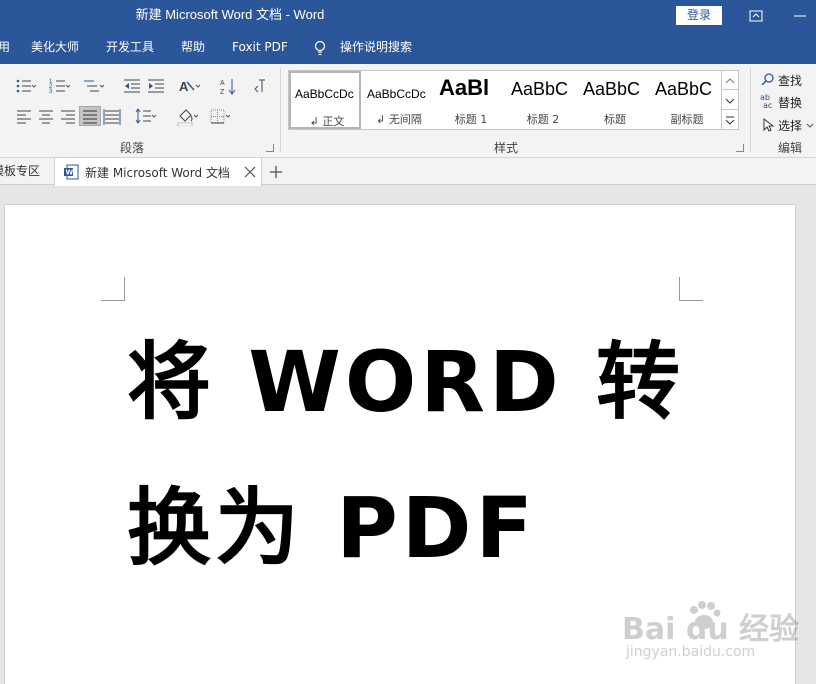 The height and width of the screenshot is (684, 816). Describe the element at coordinates (55, 48) in the screenshot. I see `menu-item-meihua: 美化大师` at that location.